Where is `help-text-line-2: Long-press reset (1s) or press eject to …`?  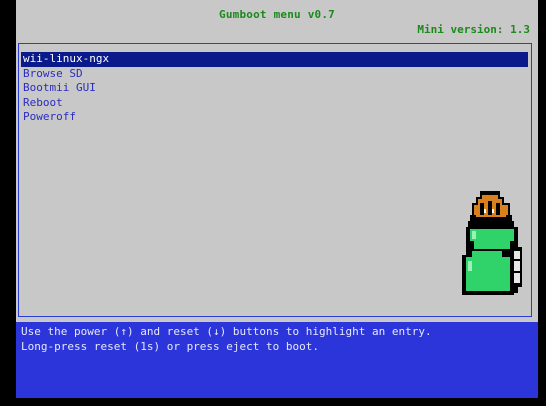 help-text-line-2: Long-press reset (1s) or press eject to … is located at coordinates (170, 346).